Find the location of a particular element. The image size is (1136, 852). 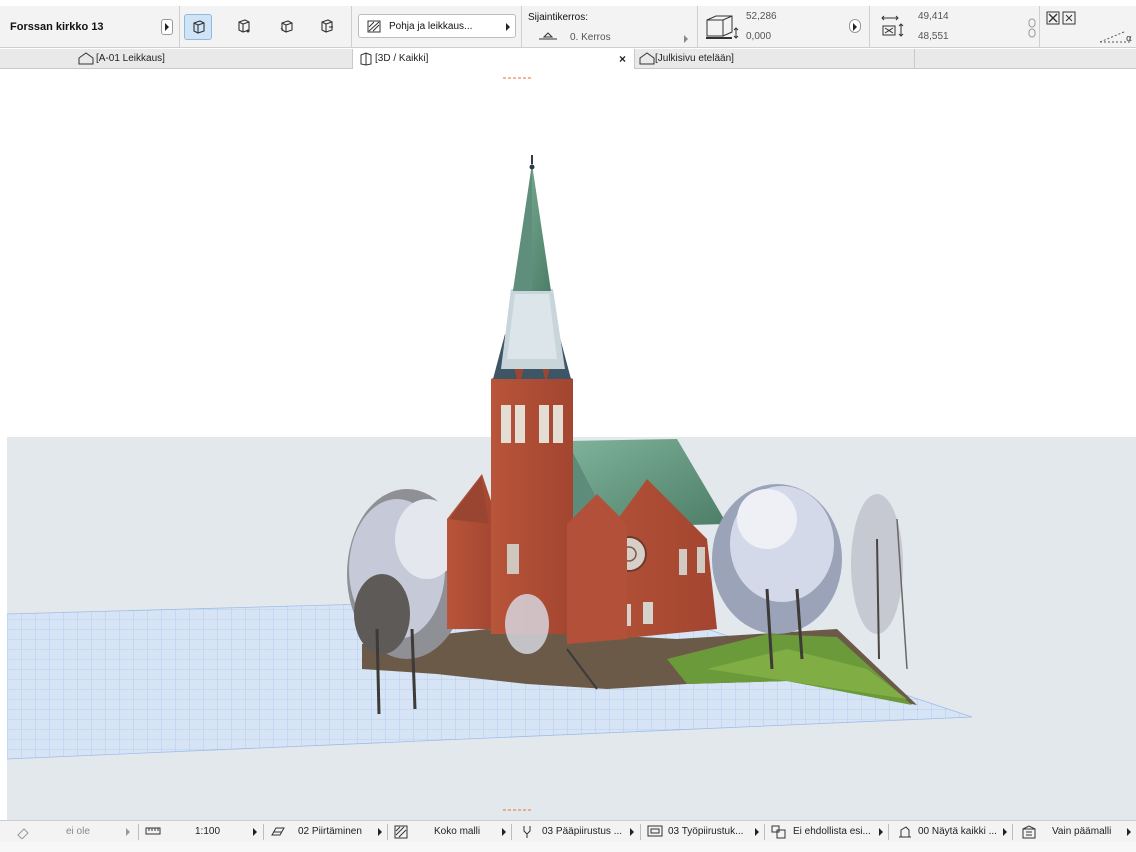

angle-icon: α is located at coordinates (1115, 37).